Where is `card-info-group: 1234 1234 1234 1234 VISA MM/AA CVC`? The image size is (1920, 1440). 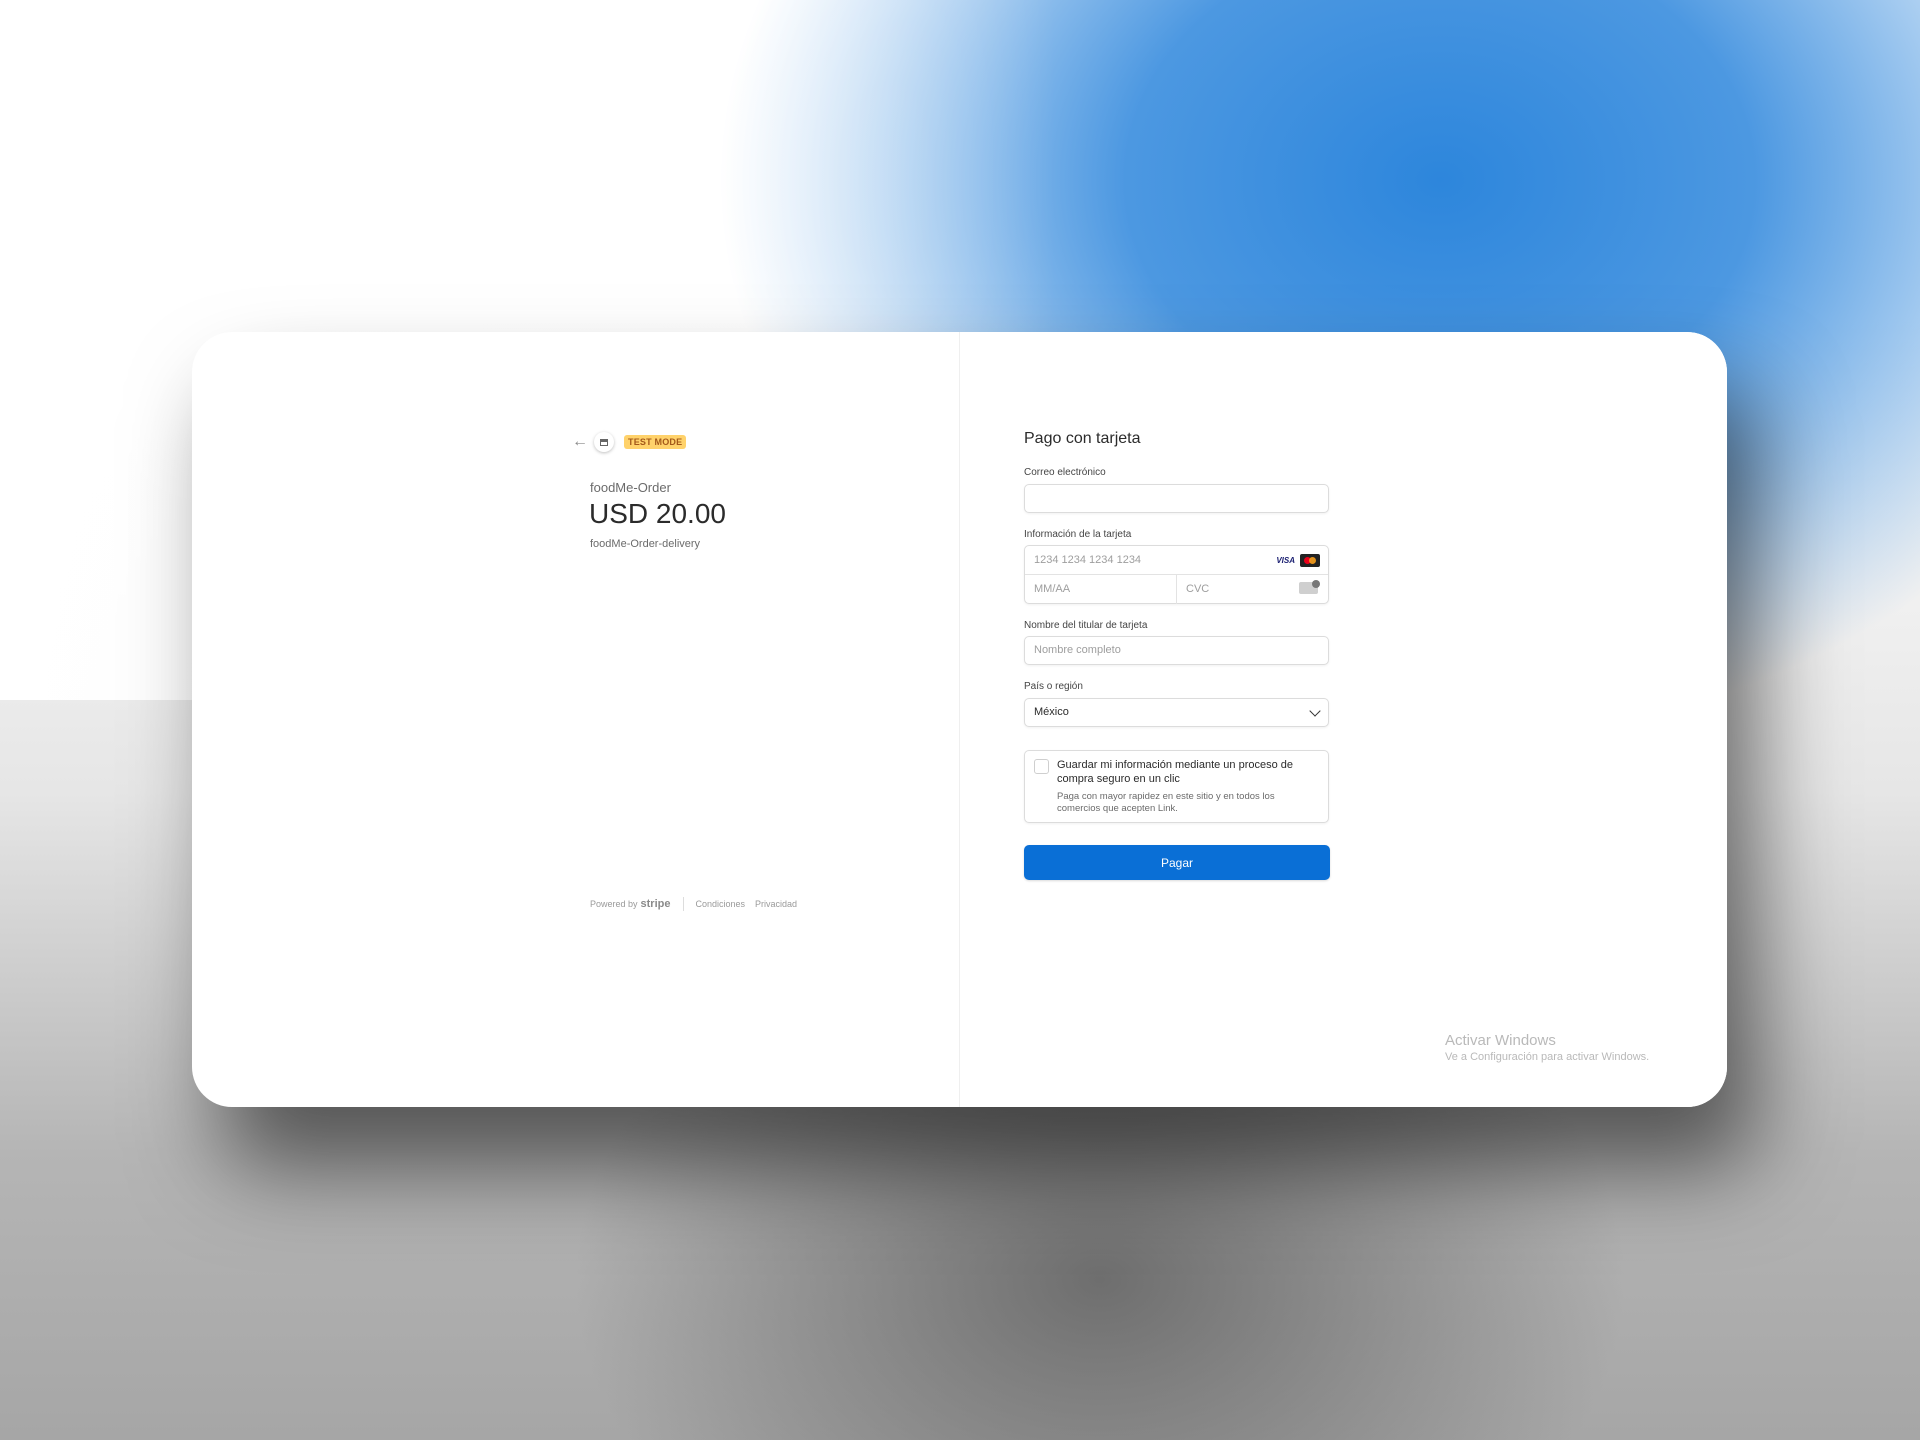 card-info-group: 1234 1234 1234 1234 VISA MM/AA CVC is located at coordinates (1176, 574).